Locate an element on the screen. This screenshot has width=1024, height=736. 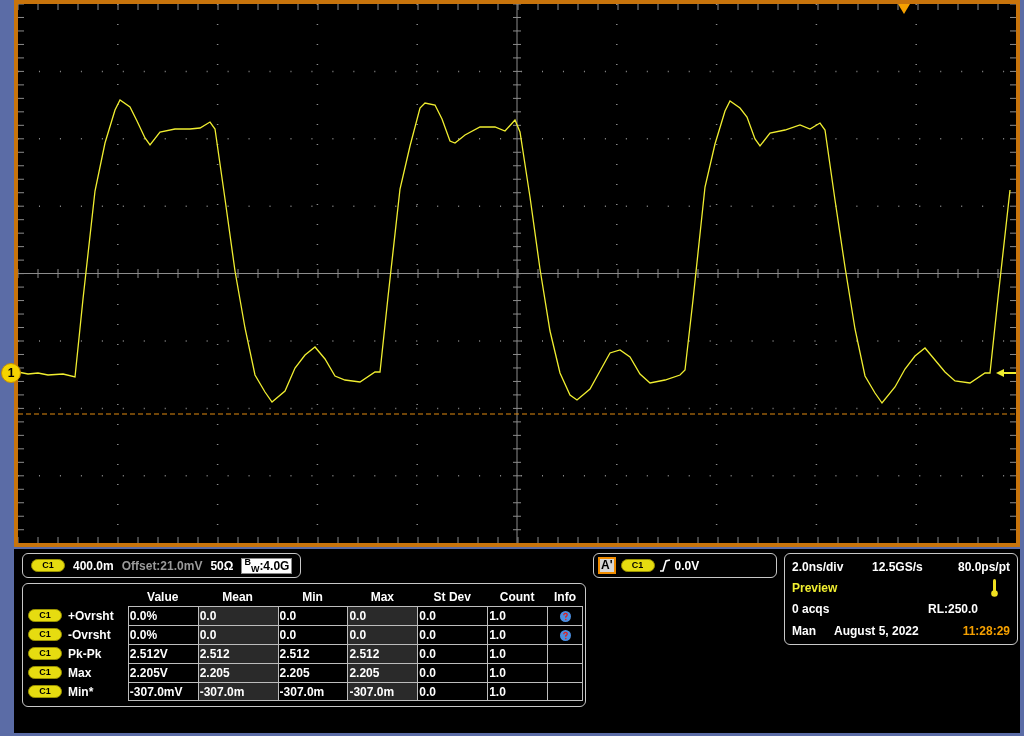
thermometer-icon is located at coordinates (994, 588).